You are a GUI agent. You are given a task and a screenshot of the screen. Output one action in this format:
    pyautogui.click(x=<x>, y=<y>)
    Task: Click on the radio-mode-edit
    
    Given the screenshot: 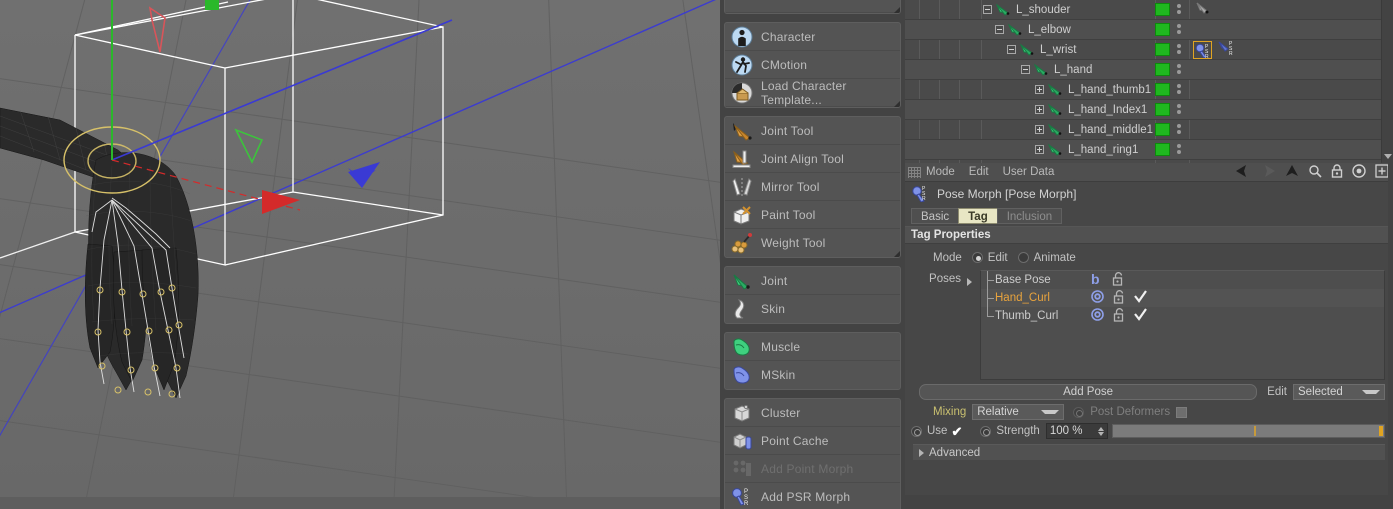 What is the action you would take?
    pyautogui.click(x=977, y=257)
    